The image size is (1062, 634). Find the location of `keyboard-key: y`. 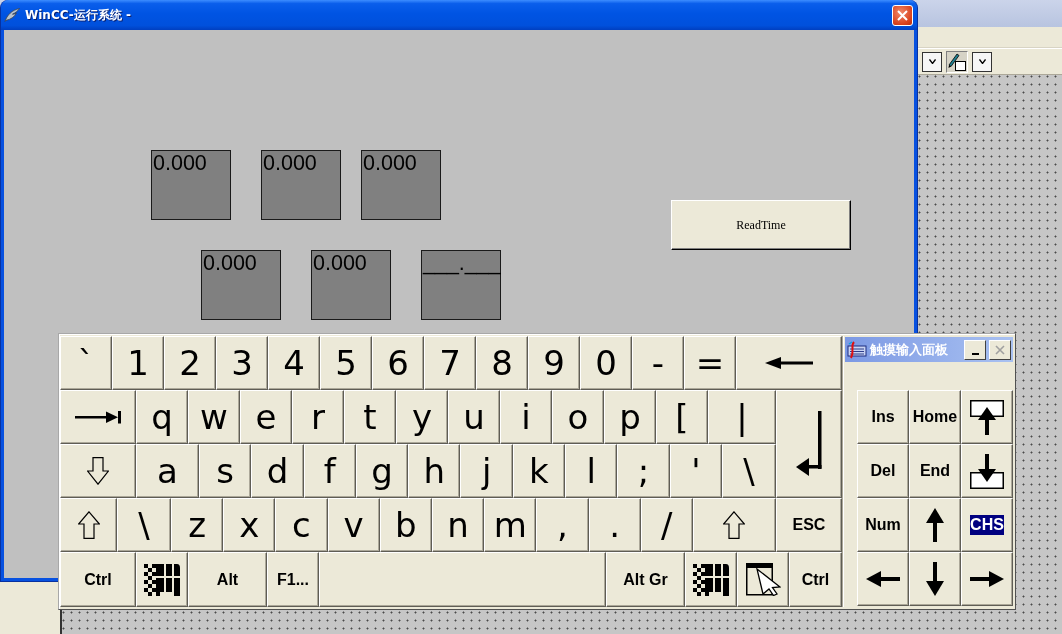

keyboard-key: y is located at coordinates (422, 417).